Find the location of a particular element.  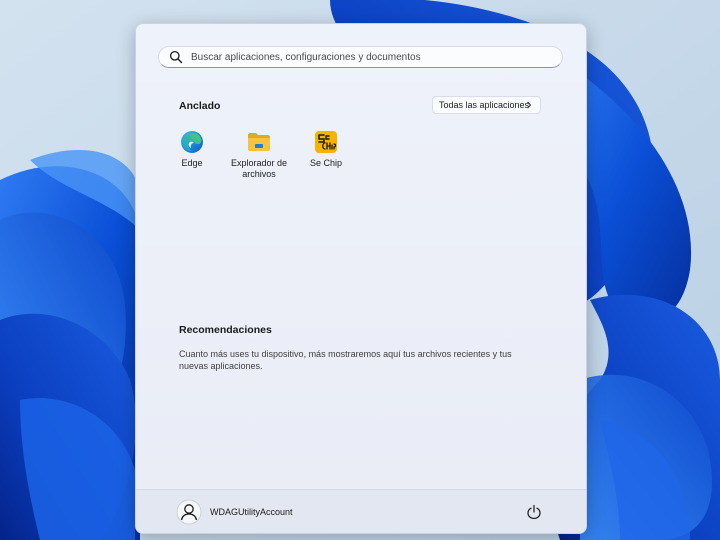

user-avatar-icon is located at coordinates (189, 512).